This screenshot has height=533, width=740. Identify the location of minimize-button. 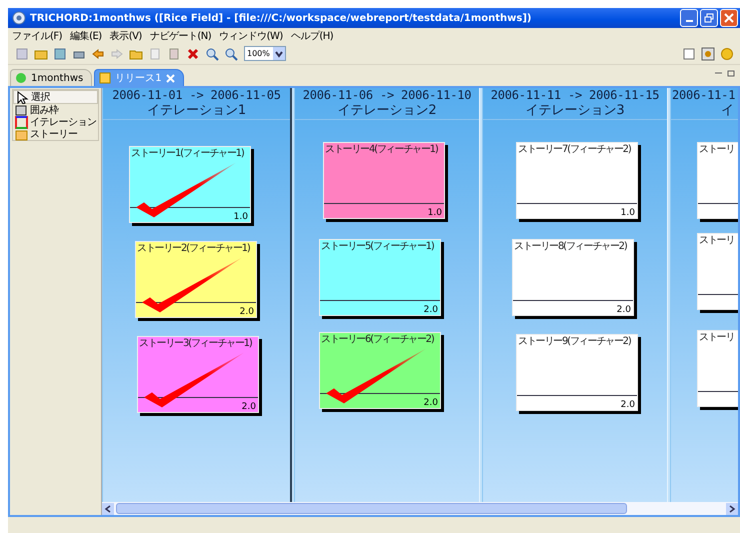
(689, 18).